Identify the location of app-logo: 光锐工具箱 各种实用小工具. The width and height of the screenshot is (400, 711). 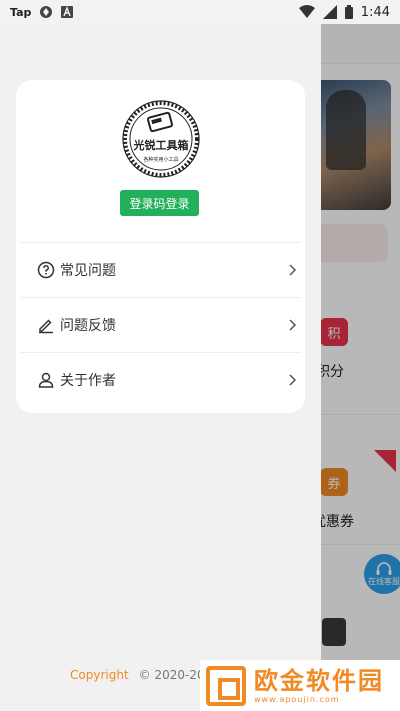
(161, 139).